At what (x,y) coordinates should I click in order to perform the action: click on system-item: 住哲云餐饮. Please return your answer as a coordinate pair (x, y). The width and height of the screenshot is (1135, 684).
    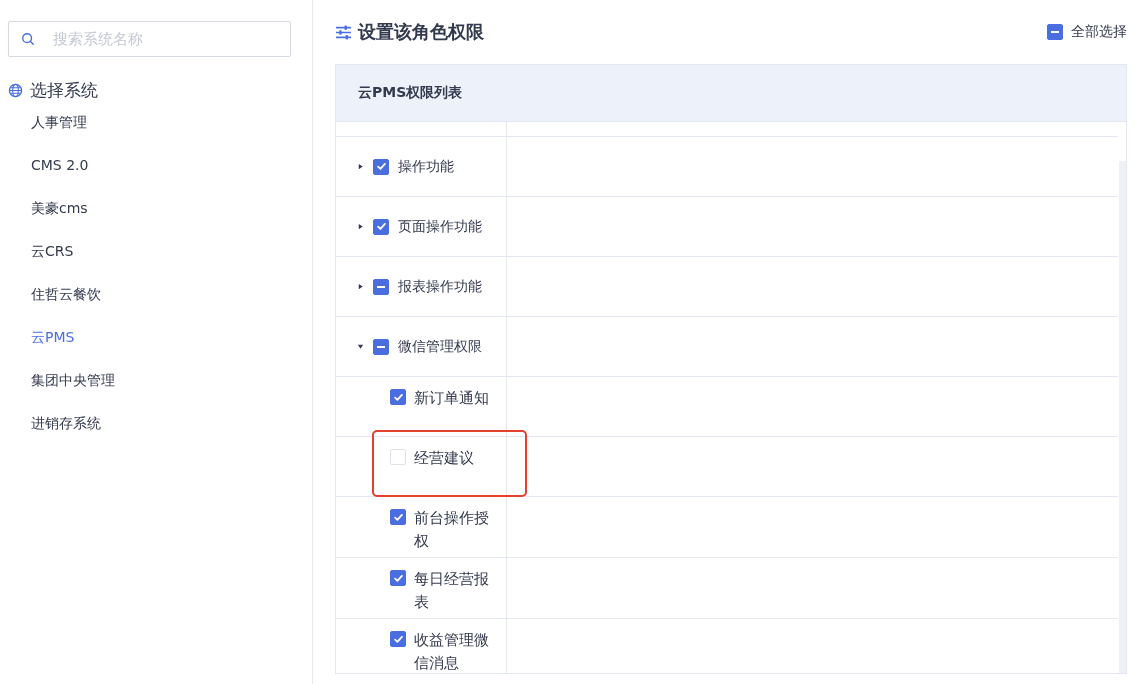
    Looking at the image, I should click on (54, 294).